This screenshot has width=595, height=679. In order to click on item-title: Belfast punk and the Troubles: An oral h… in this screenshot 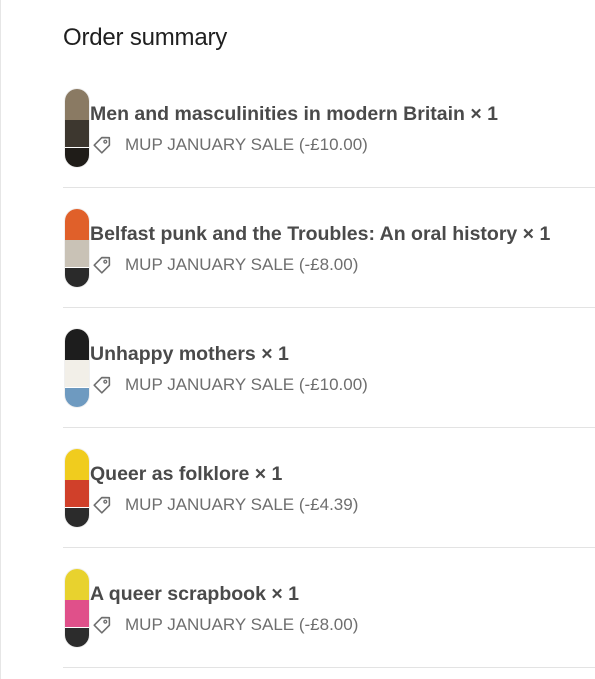, I will do `click(320, 234)`.